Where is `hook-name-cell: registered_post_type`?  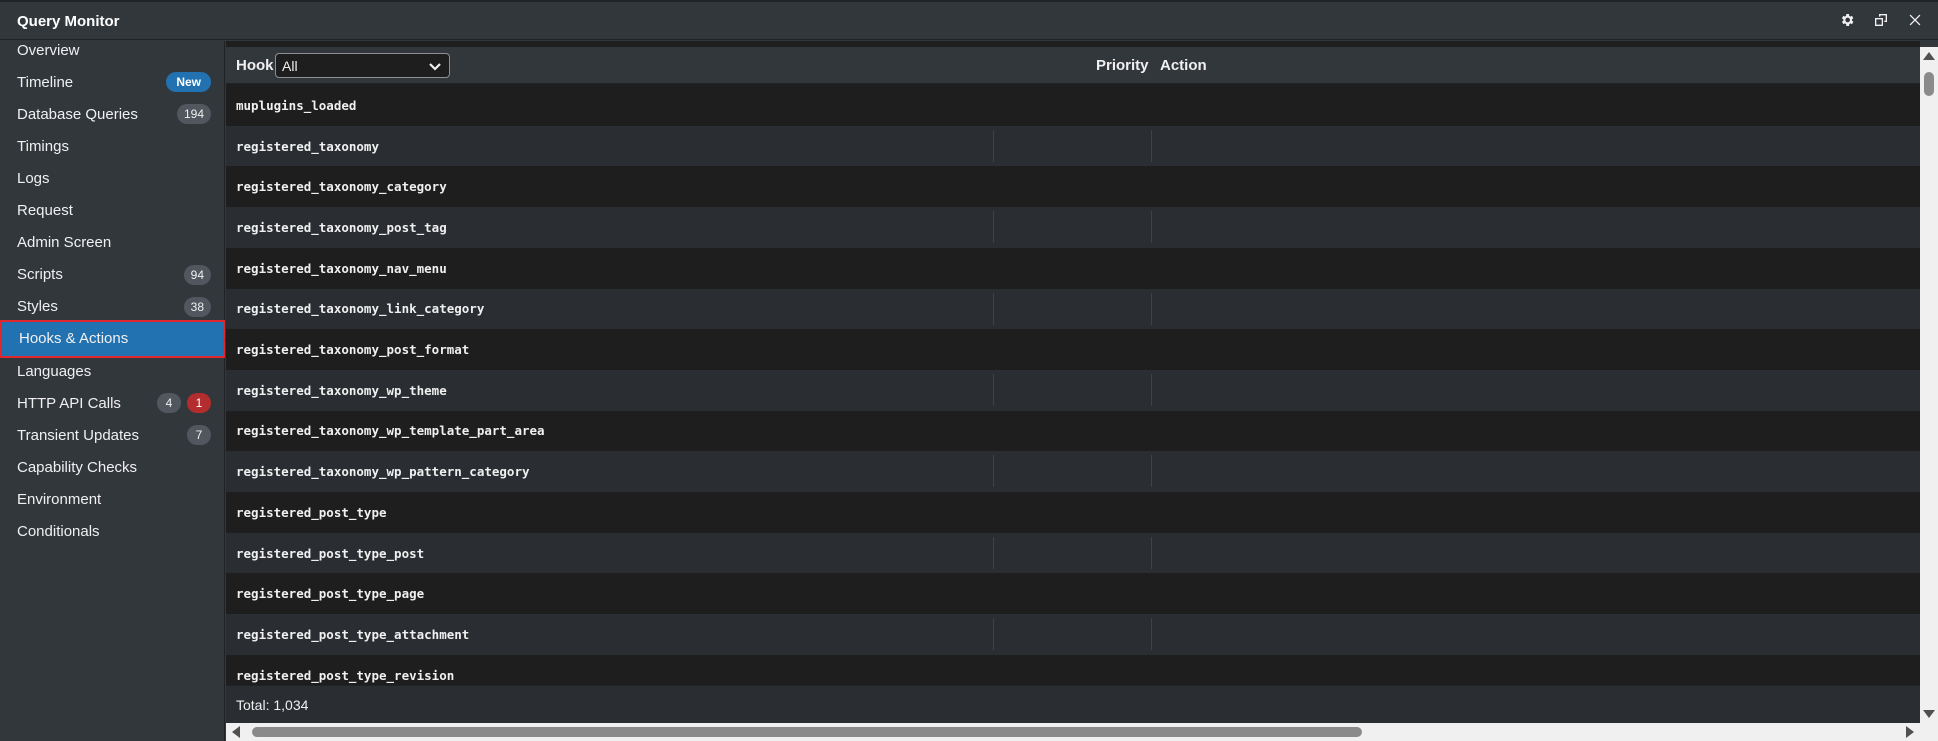
hook-name-cell: registered_post_type is located at coordinates (311, 512).